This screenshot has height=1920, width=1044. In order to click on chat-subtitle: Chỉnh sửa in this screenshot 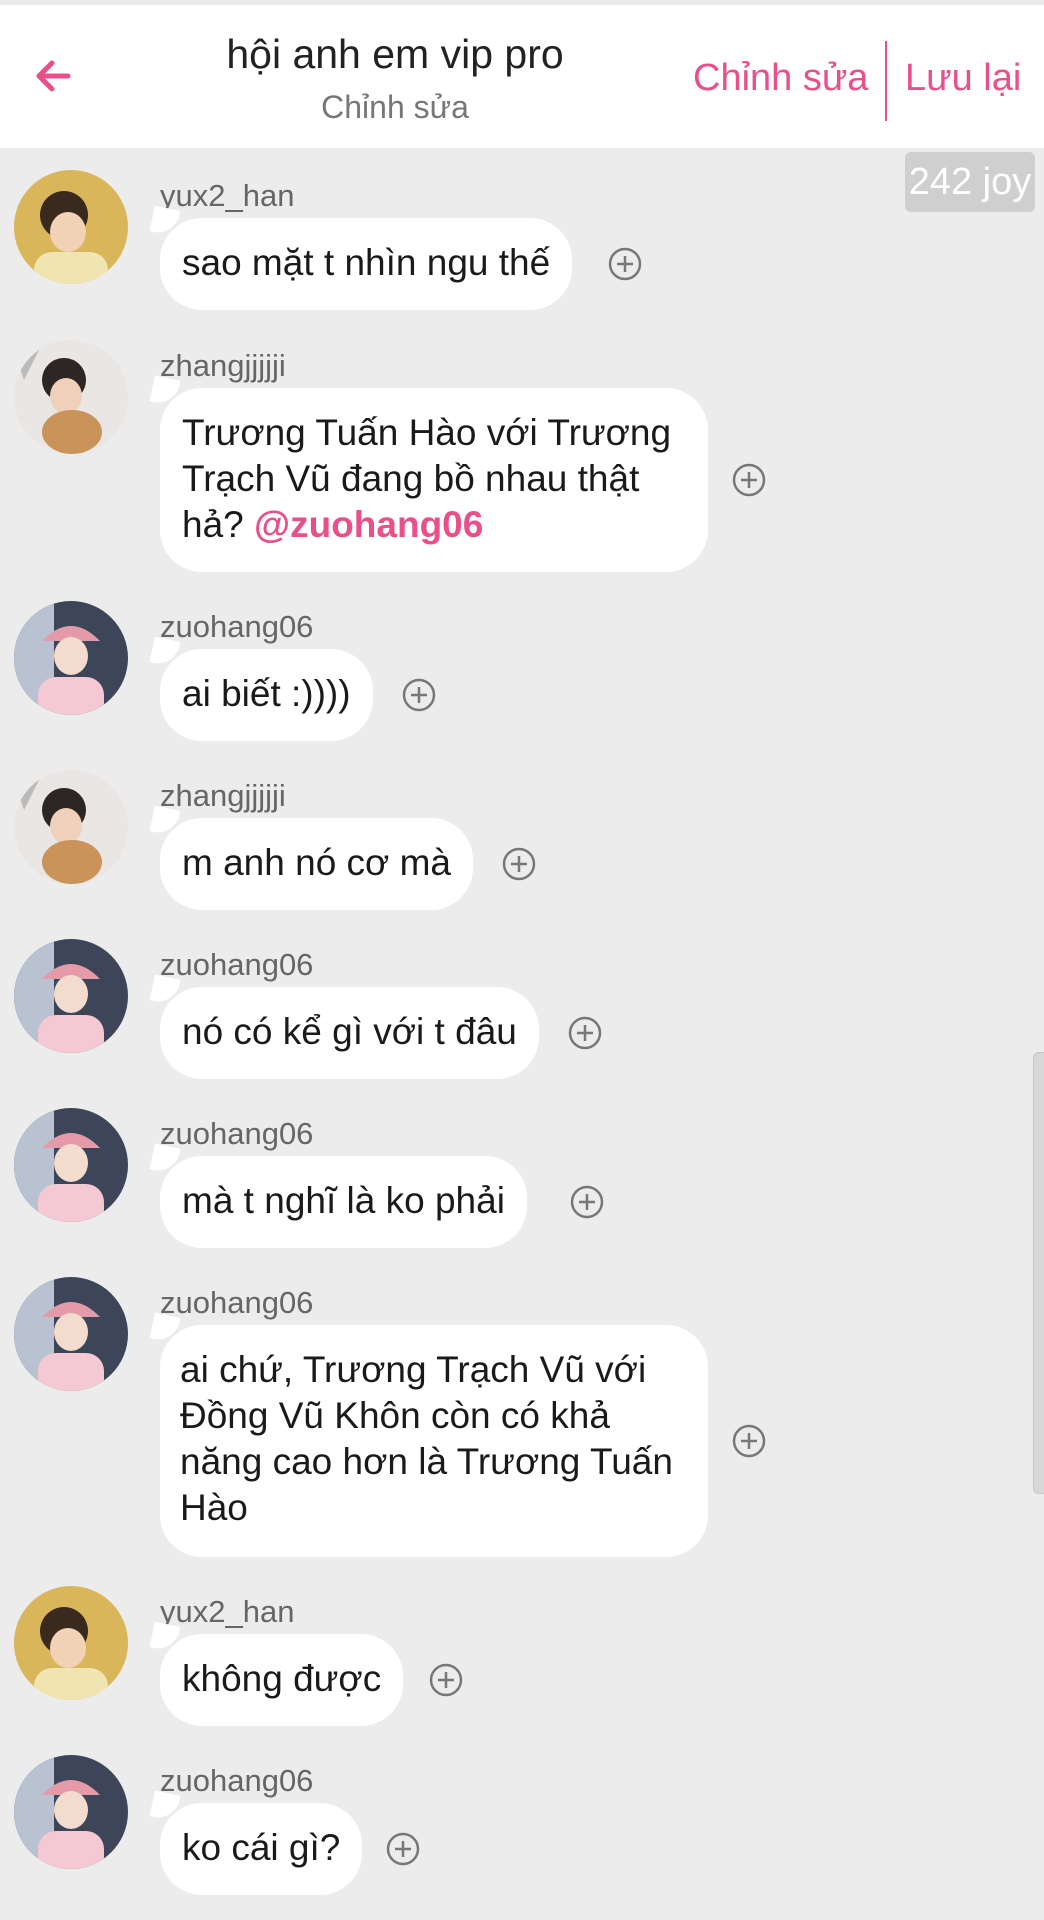, I will do `click(395, 107)`.